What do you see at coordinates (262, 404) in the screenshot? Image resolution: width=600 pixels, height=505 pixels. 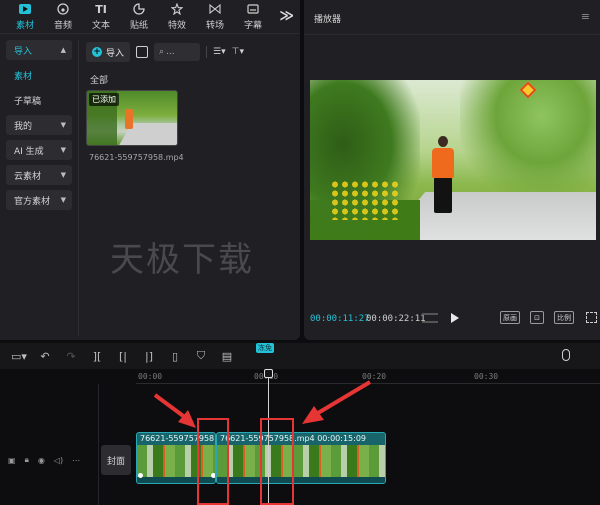 I see `annotation-arrows` at bounding box center [262, 404].